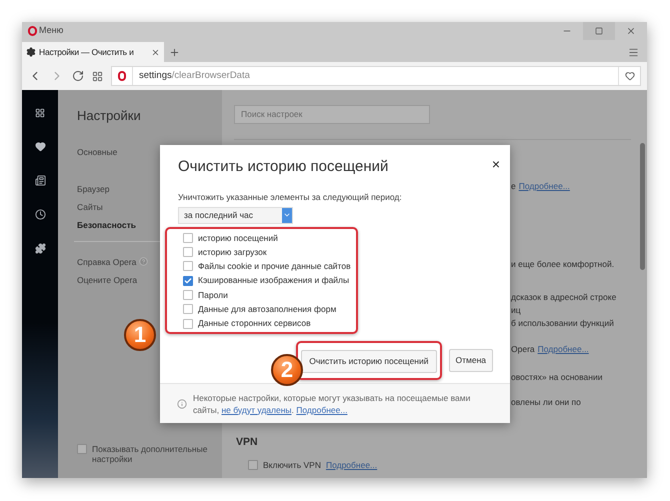  Describe the element at coordinates (274, 281) in the screenshot. I see `checkbox-label: Кэшированные изображения и файлы` at that location.